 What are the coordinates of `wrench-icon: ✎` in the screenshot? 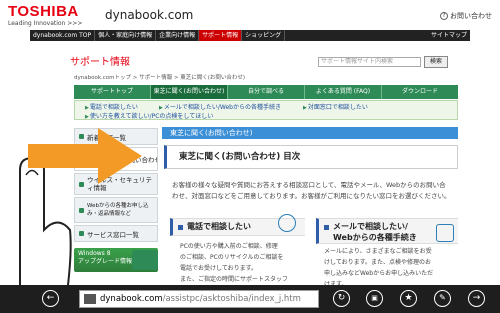 It's located at (442, 297).